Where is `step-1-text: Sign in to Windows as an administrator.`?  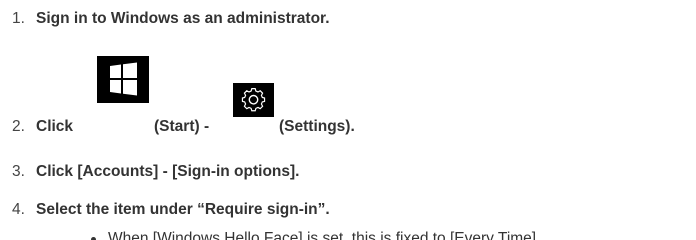
step-1-text: Sign in to Windows as an administrator. is located at coordinates (183, 18).